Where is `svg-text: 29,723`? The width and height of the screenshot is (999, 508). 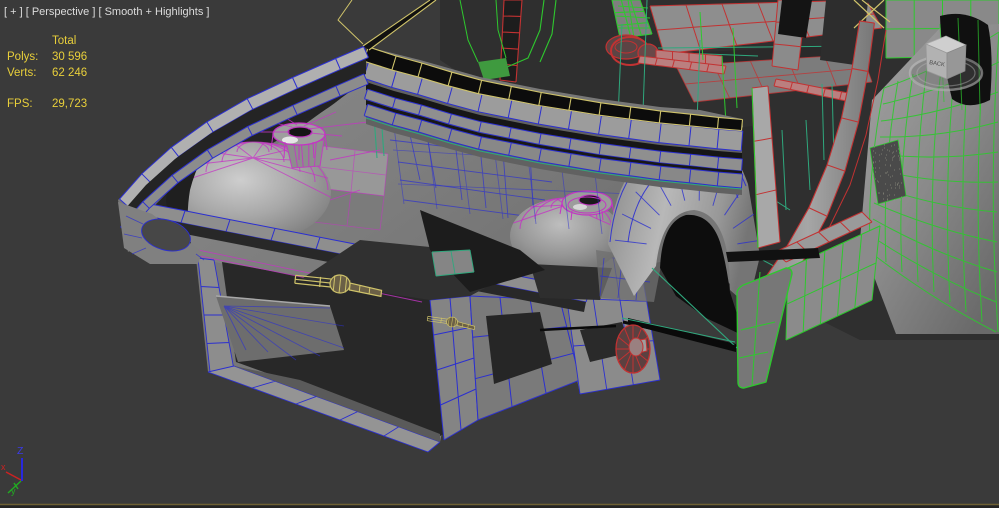
svg-text: 29,723 is located at coordinates (69, 104).